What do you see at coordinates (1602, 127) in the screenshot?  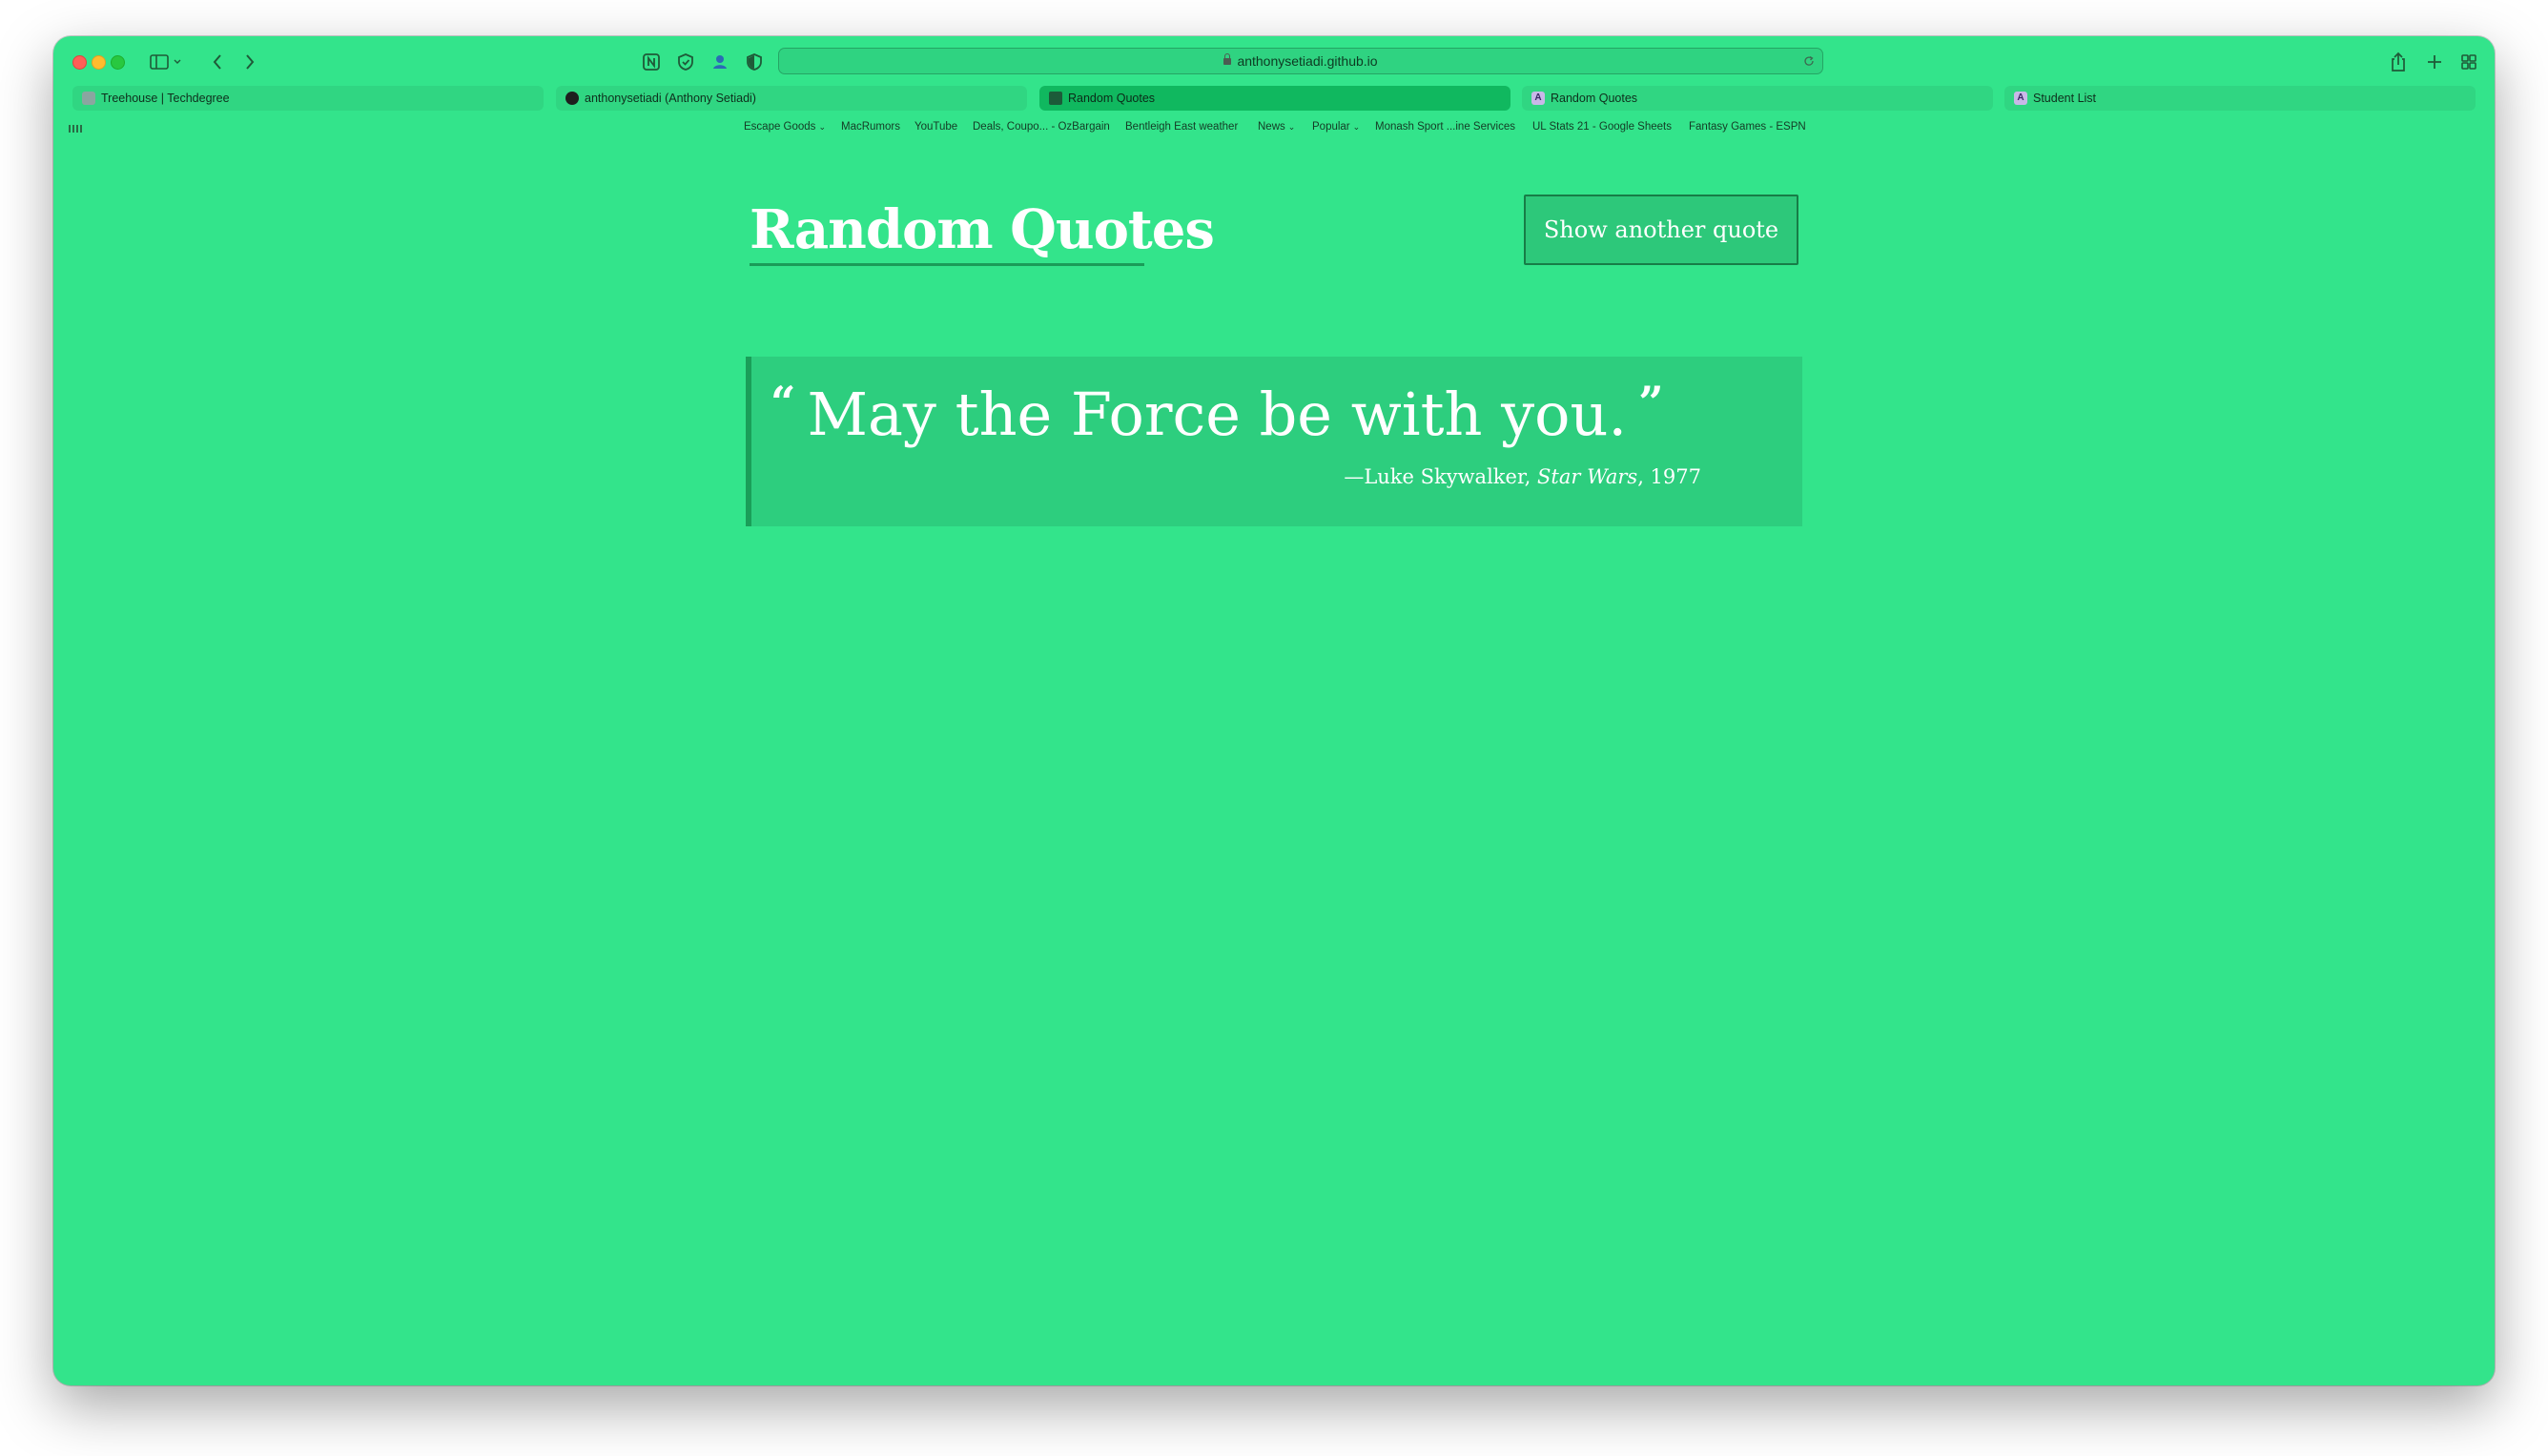 I see `bookmark-ul-stats: UL Stats 21 - Google Sheets` at bounding box center [1602, 127].